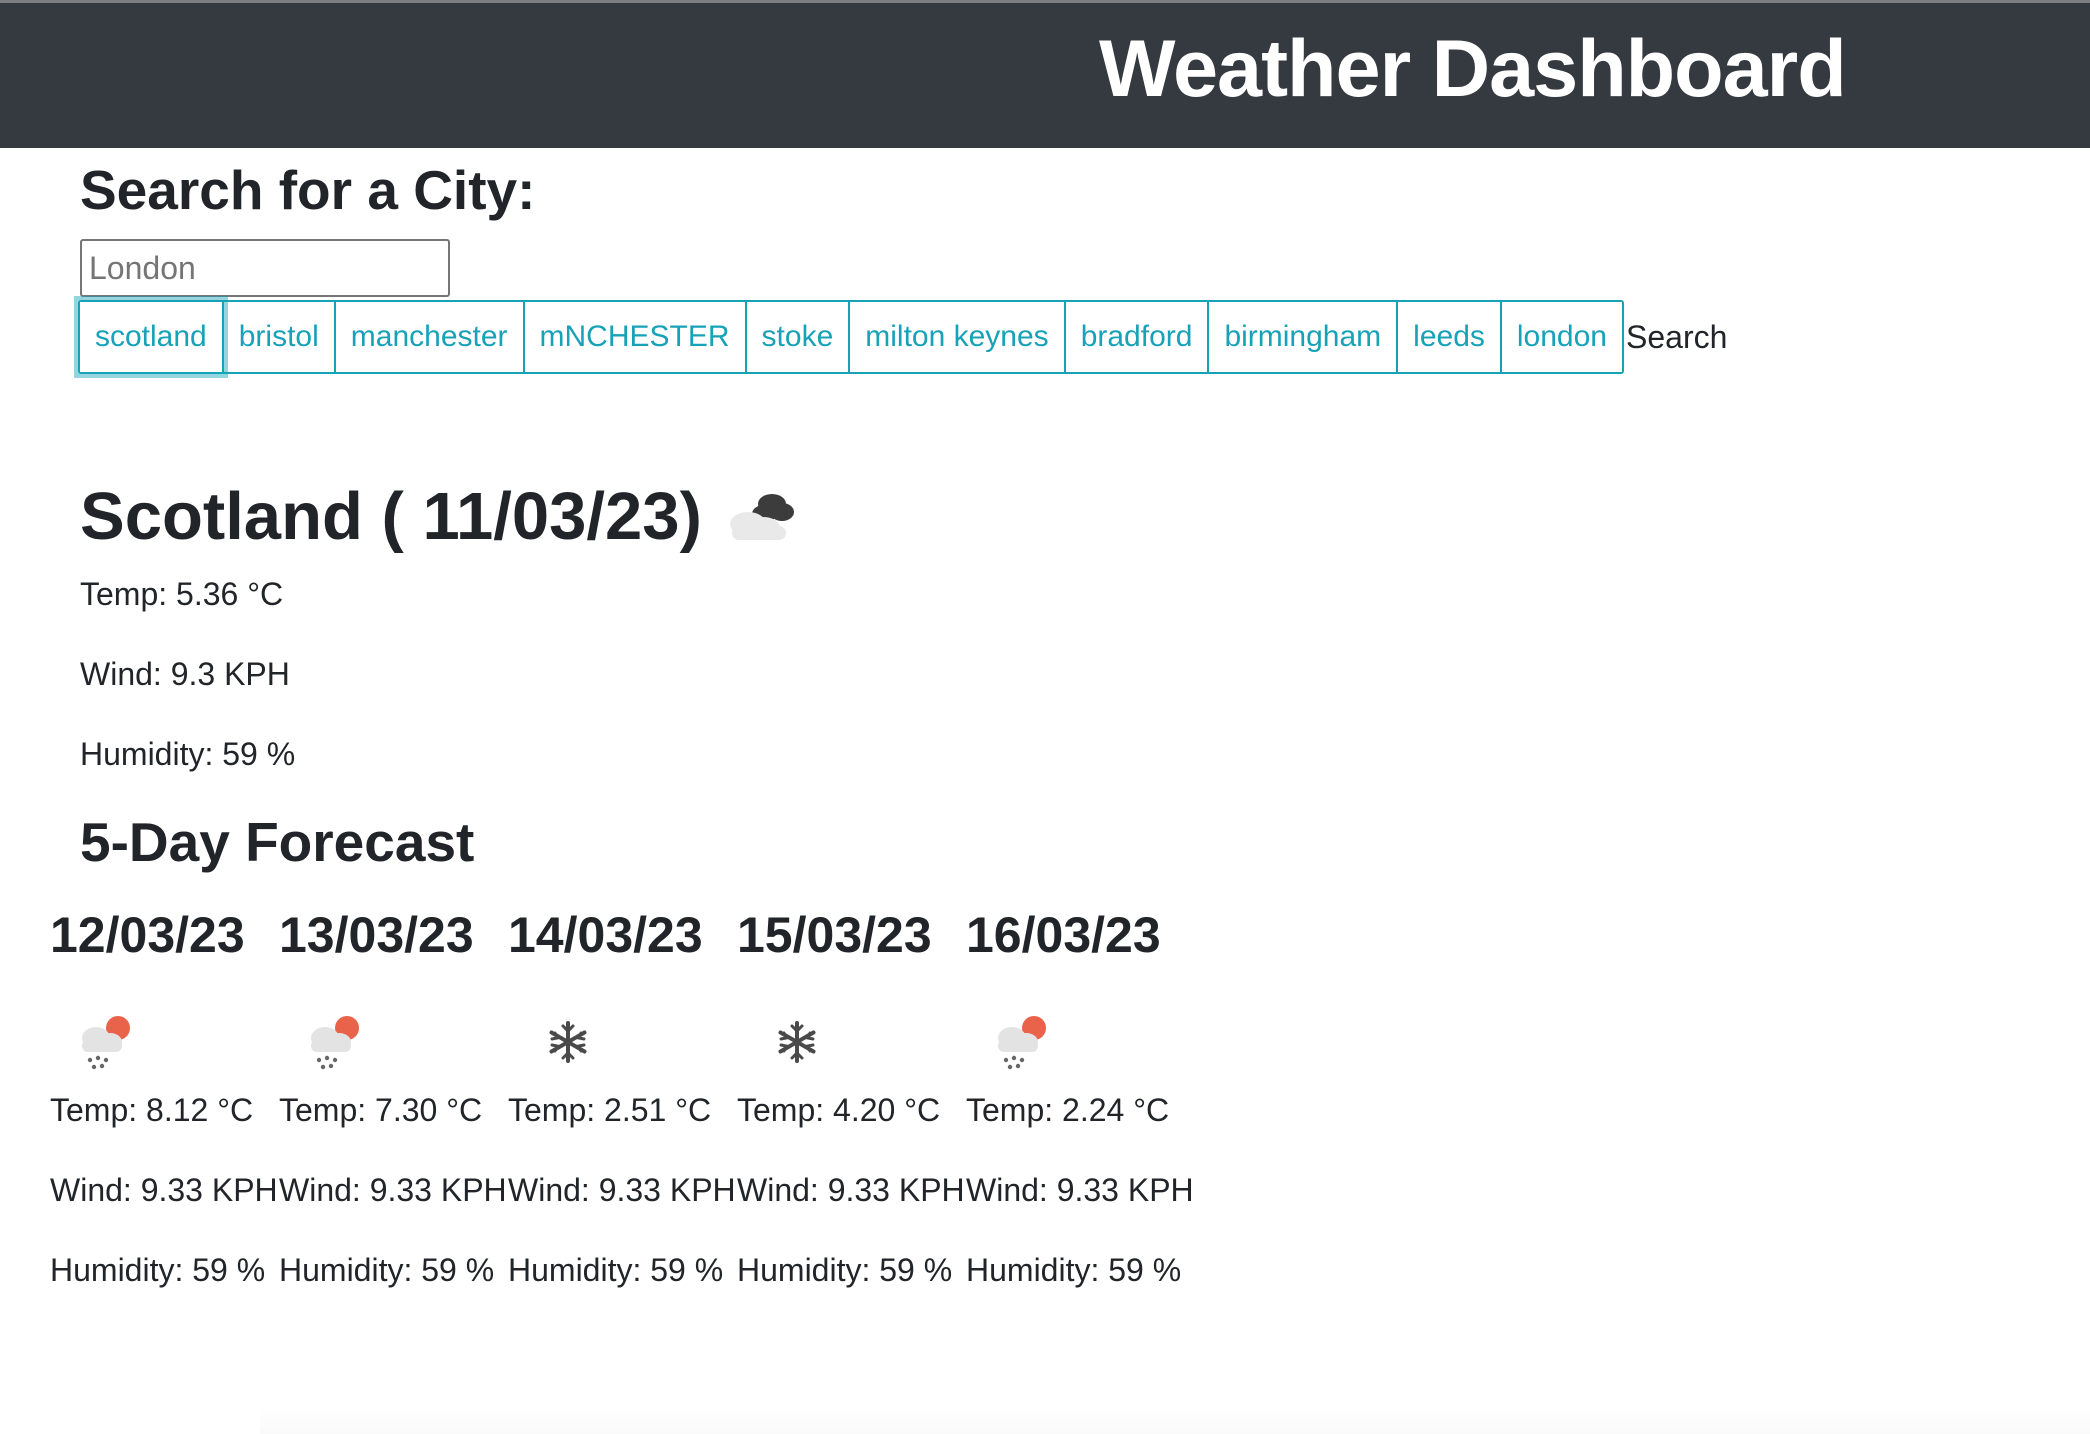  What do you see at coordinates (188, 754) in the screenshot?
I see `current-humidity: Humidity: 59 %` at bounding box center [188, 754].